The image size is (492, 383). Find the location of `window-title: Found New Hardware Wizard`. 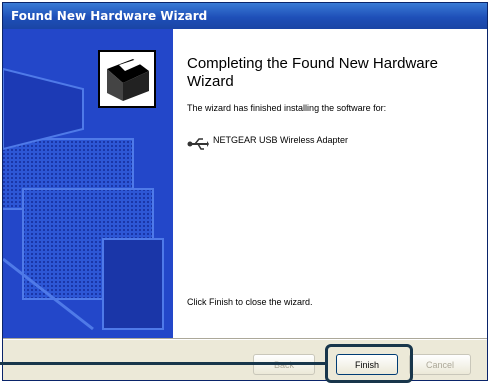

window-title: Found New Hardware Wizard is located at coordinates (109, 16).